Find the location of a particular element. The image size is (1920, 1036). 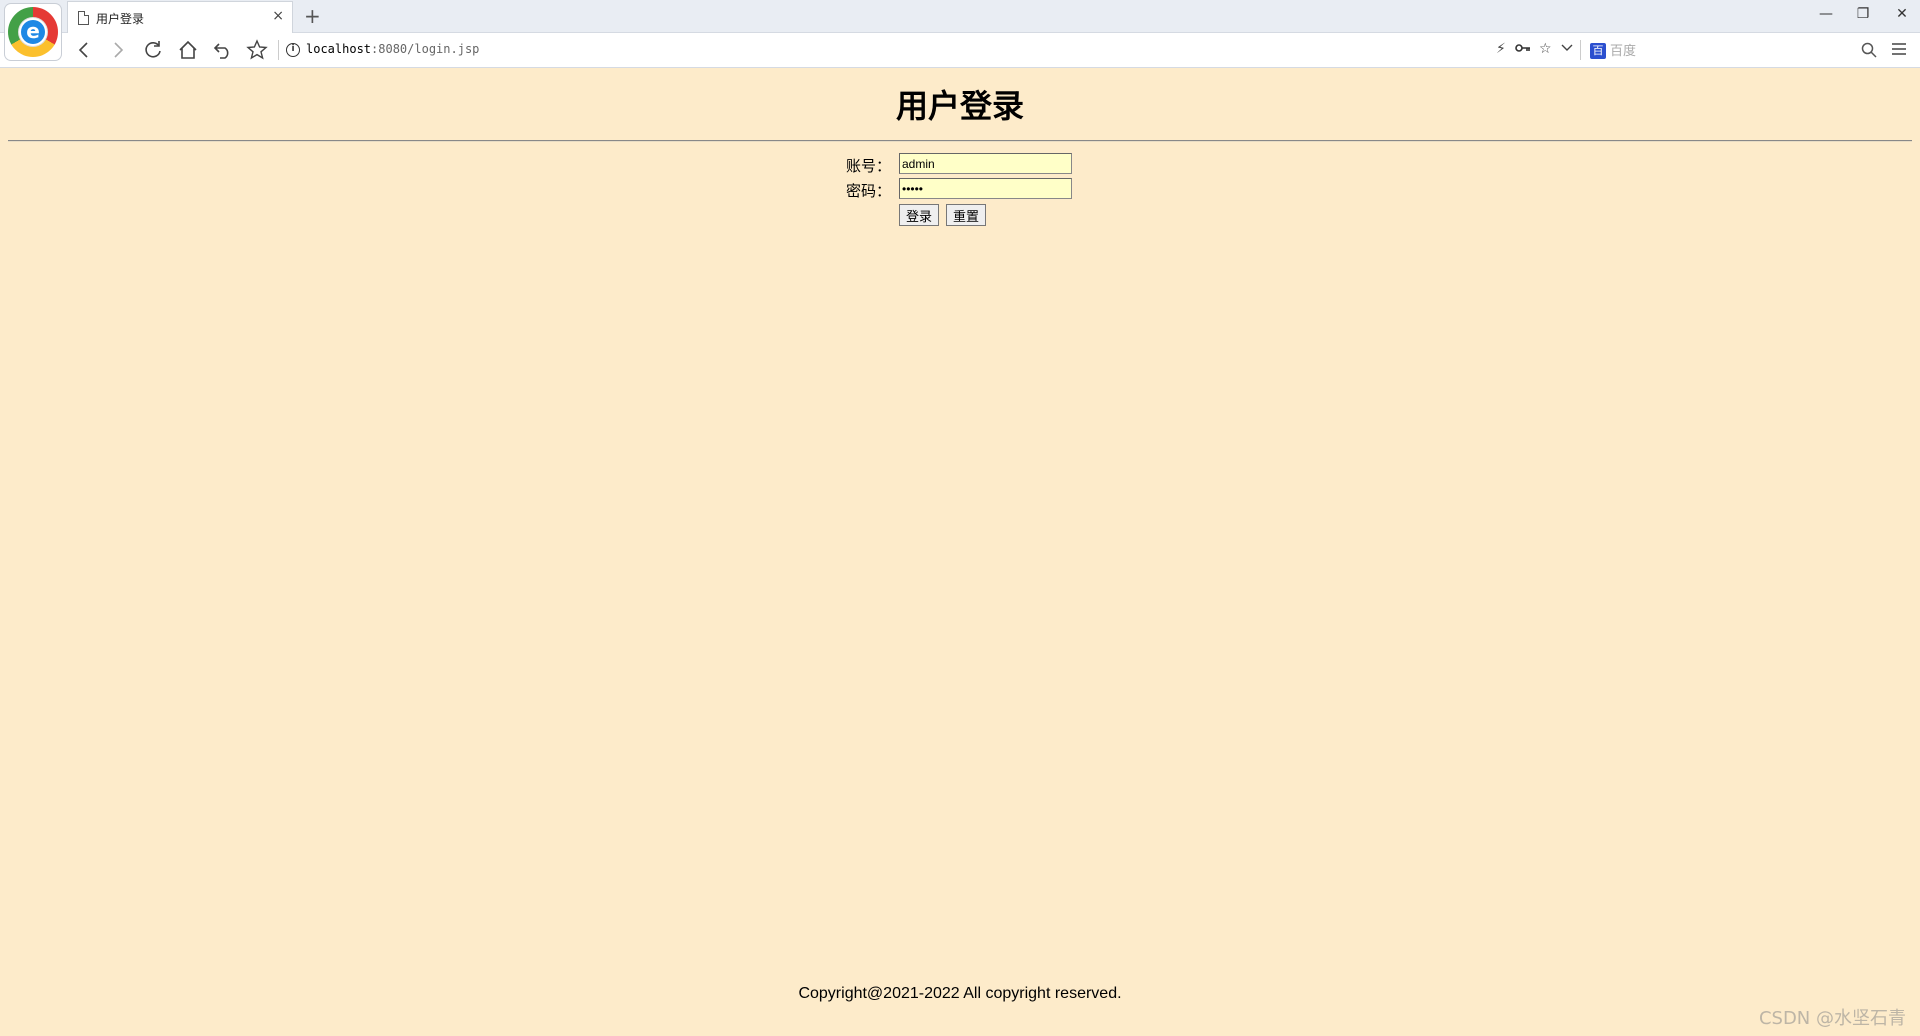

home-icon is located at coordinates (188, 50).